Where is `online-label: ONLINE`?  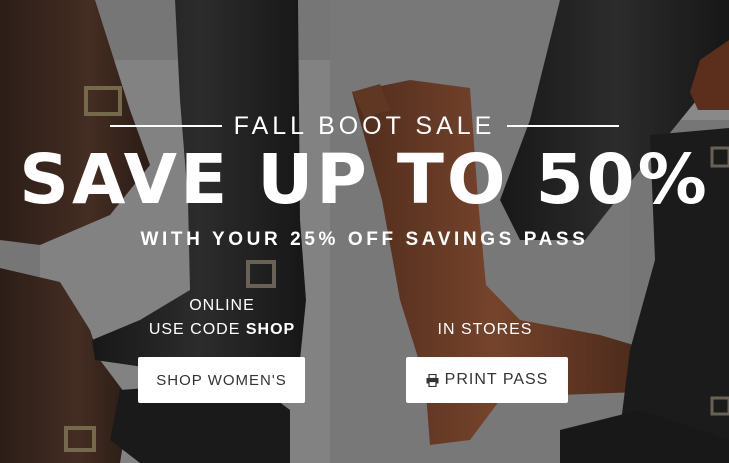
online-label: ONLINE is located at coordinates (222, 305).